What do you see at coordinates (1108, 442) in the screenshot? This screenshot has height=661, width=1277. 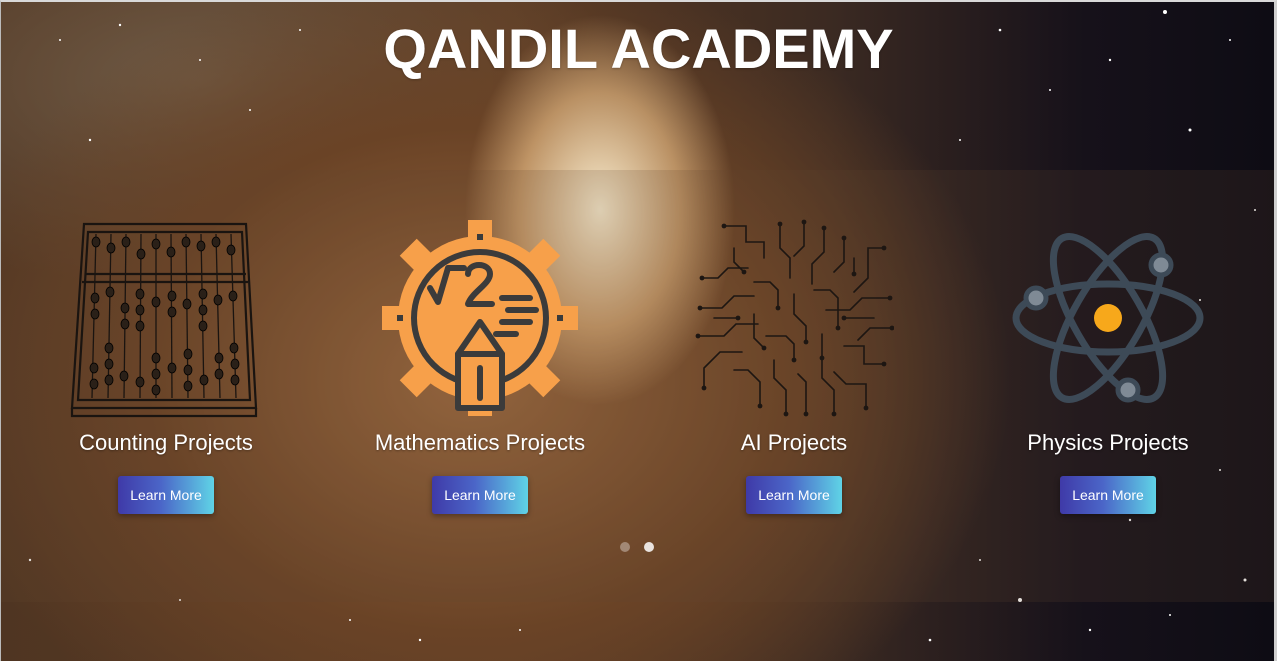 I see `card-title: Physics Projects` at bounding box center [1108, 442].